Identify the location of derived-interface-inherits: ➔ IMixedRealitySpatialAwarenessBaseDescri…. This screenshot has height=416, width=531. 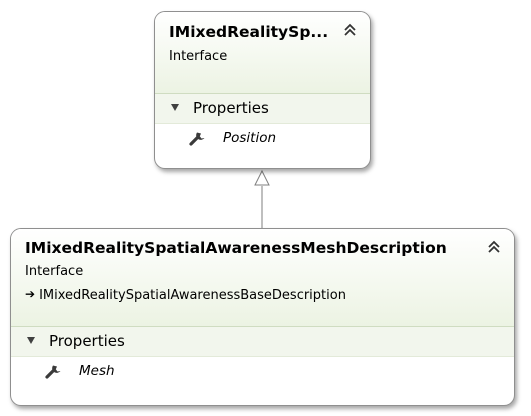
(185, 295).